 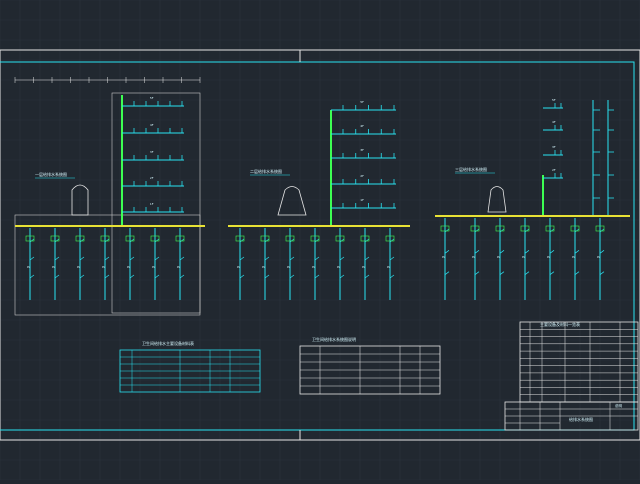 What do you see at coordinates (168, 343) in the screenshot?
I see `equipment-table-left-title: 卫生间给排水主要设备材料表` at bounding box center [168, 343].